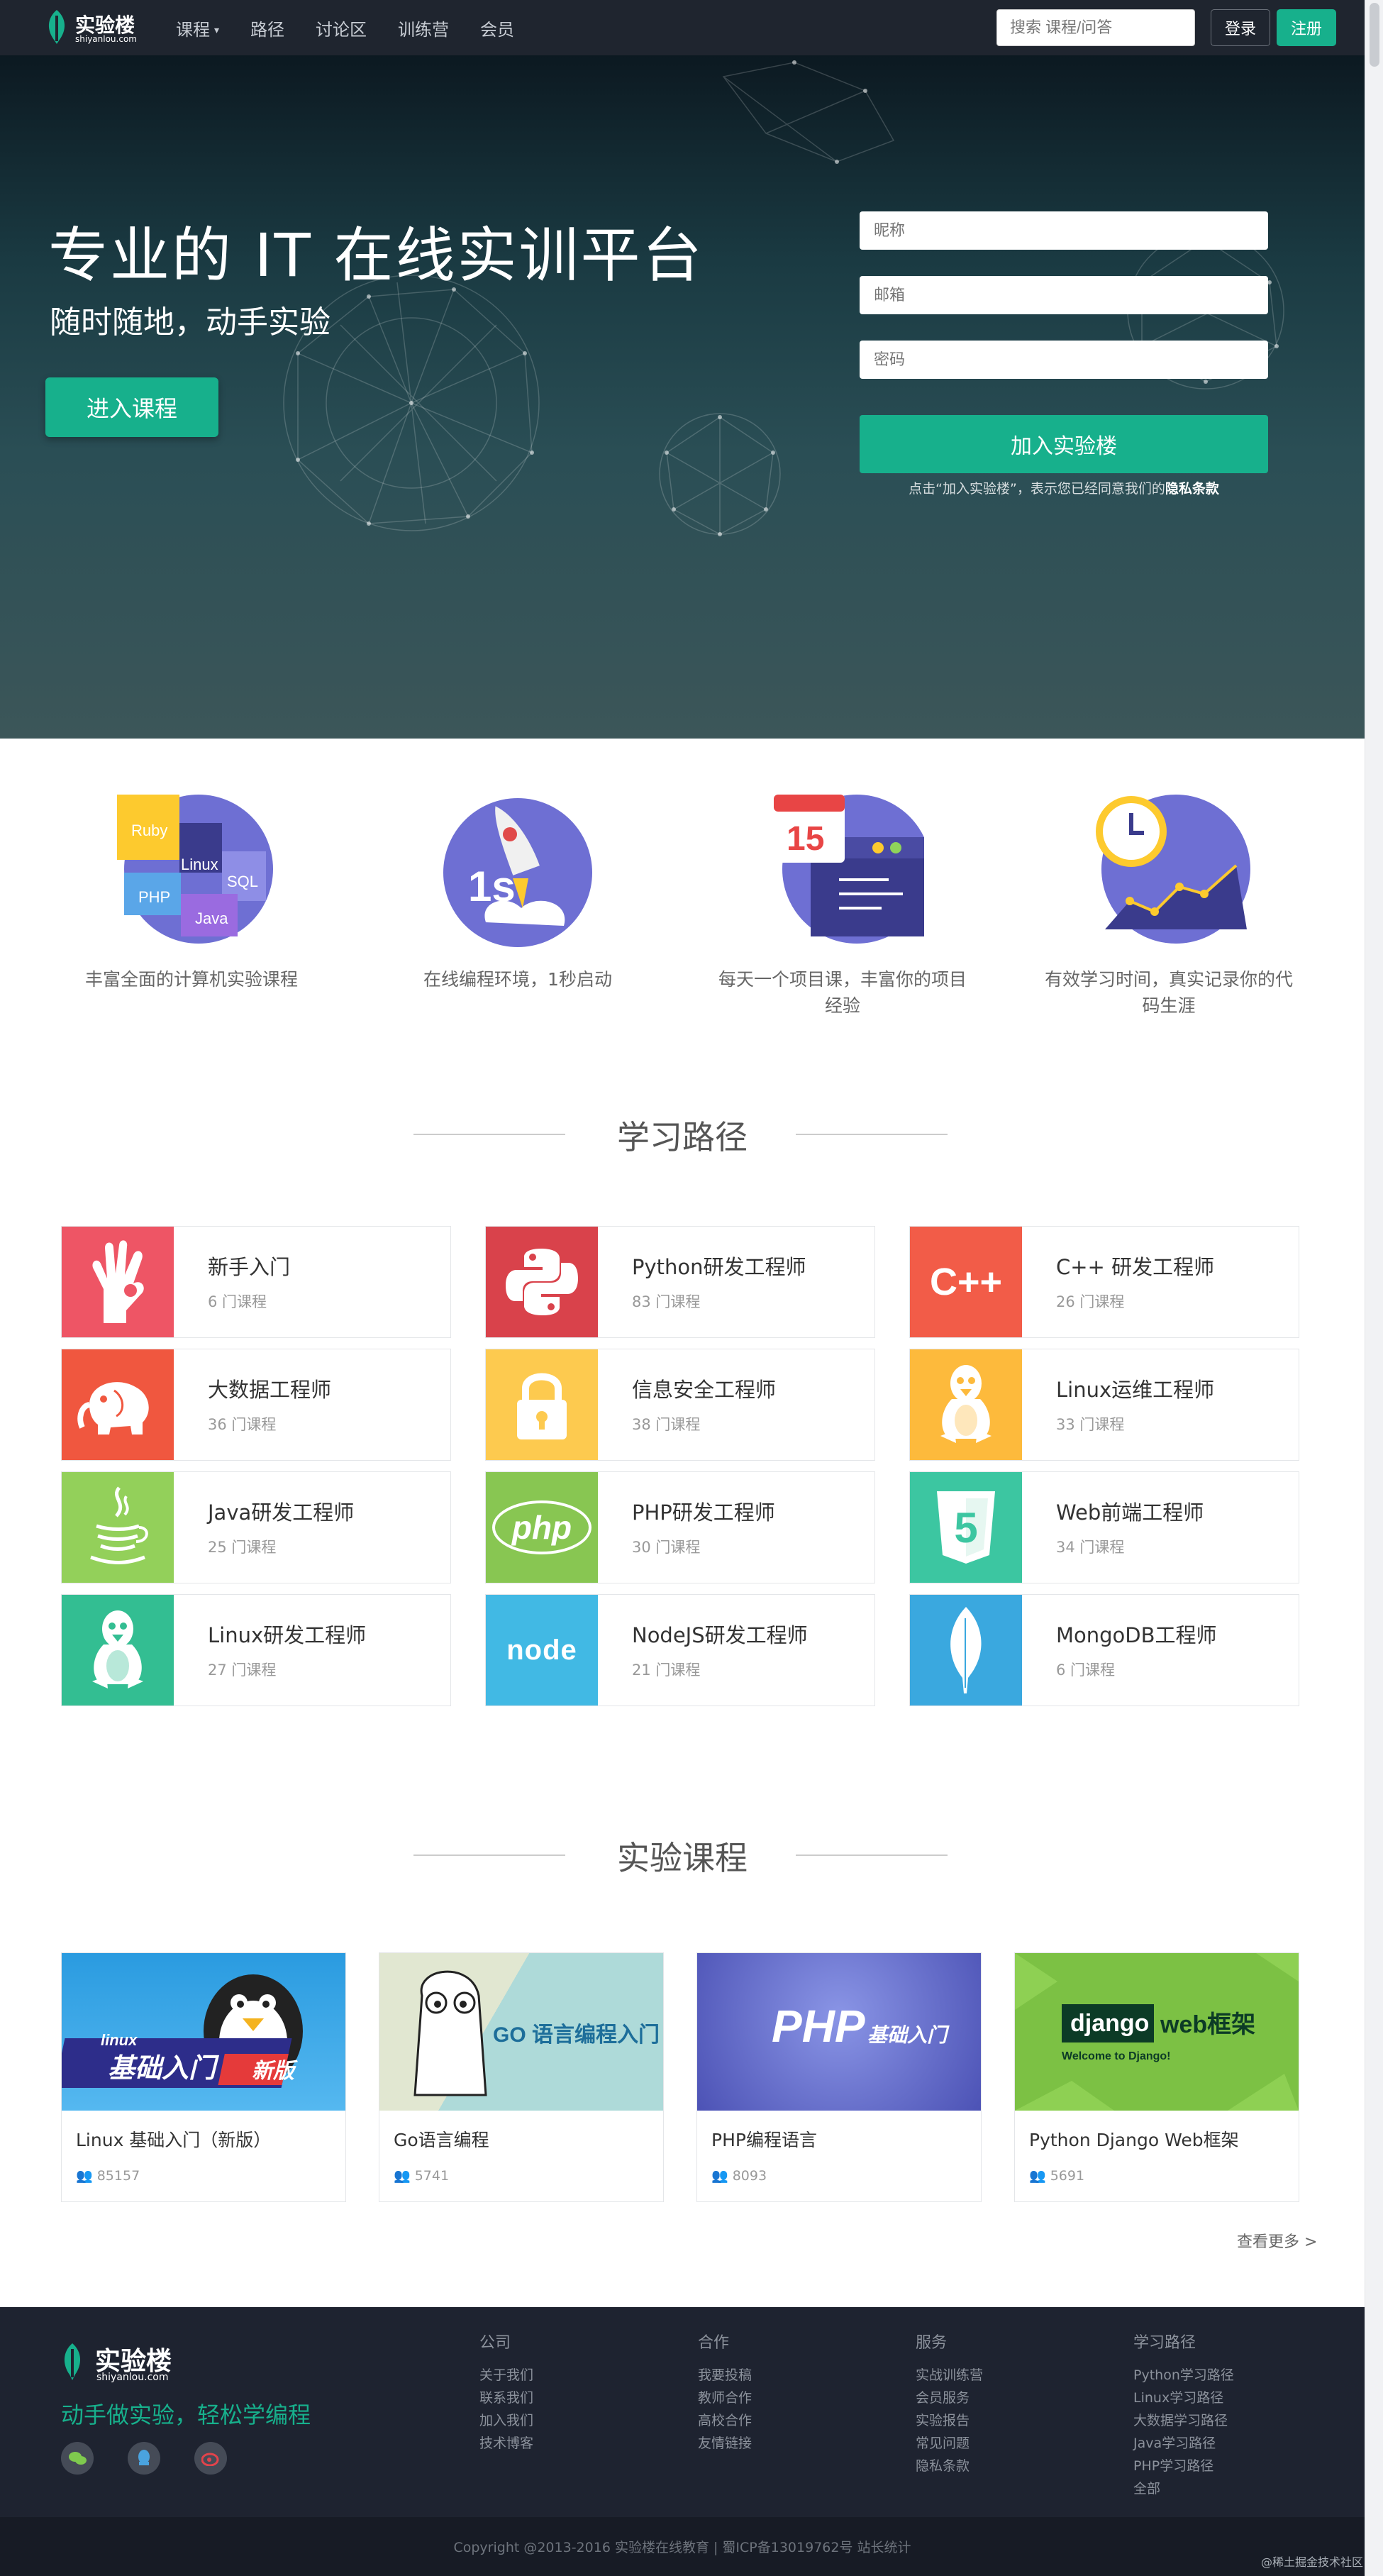  Describe the element at coordinates (506, 2375) in the screenshot. I see `footer-link: 关于我们` at that location.